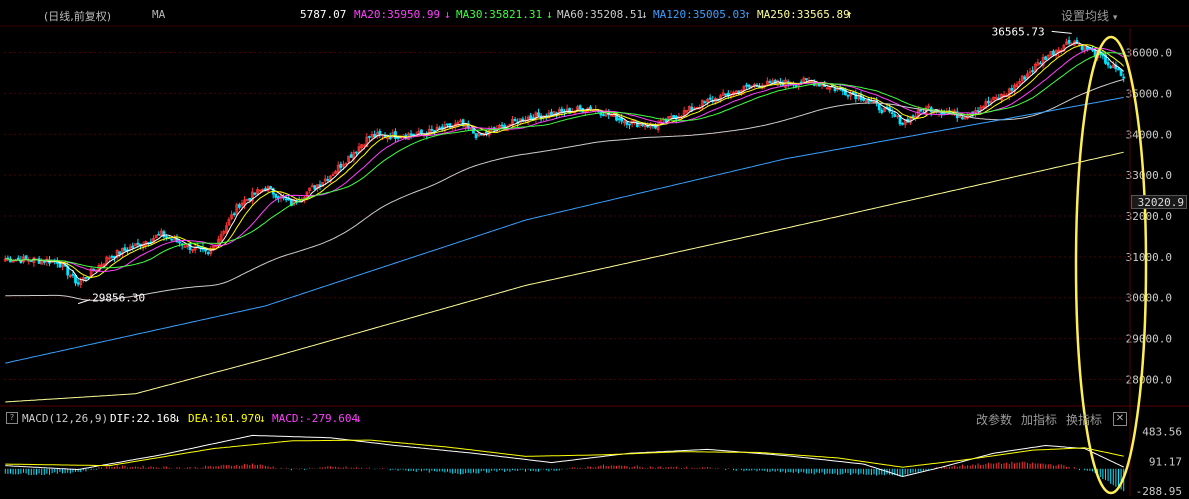 The width and height of the screenshot is (1189, 499). Describe the element at coordinates (84, 302) in the screenshot. I see `low-pointer` at that location.